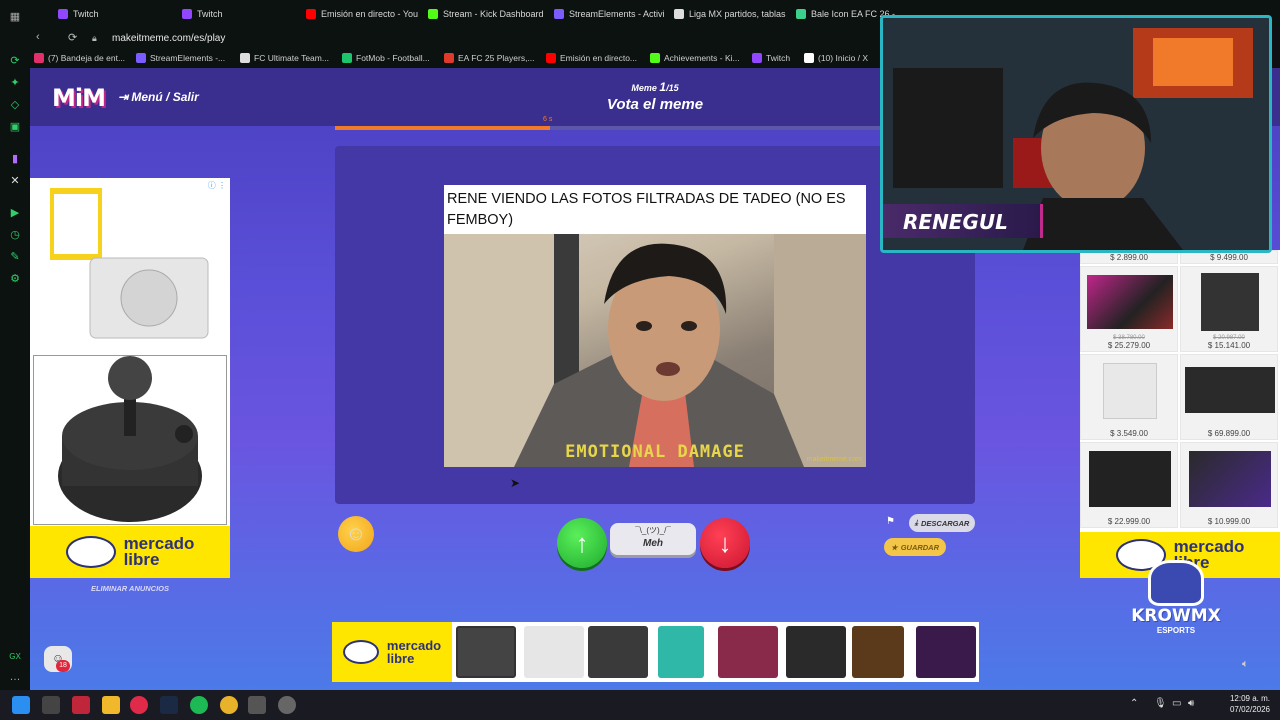  Describe the element at coordinates (130, 440) in the screenshot. I see `shifter-image` at that location.